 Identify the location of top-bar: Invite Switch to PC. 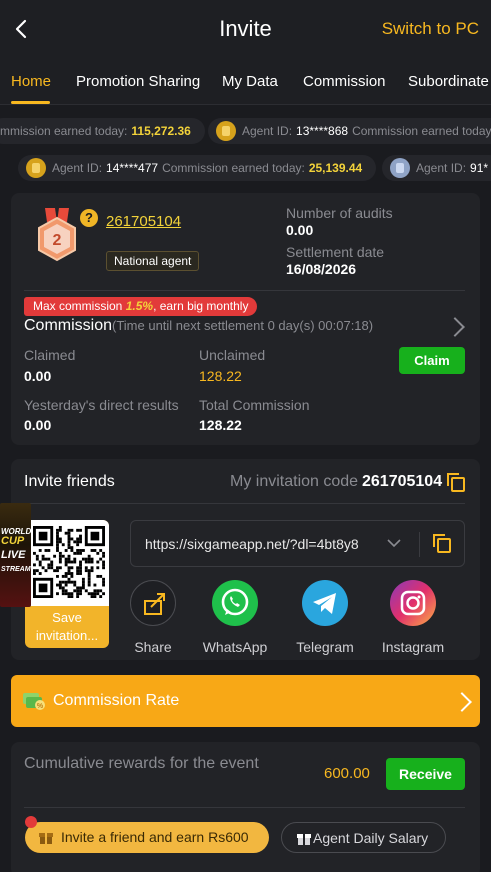
(245, 29).